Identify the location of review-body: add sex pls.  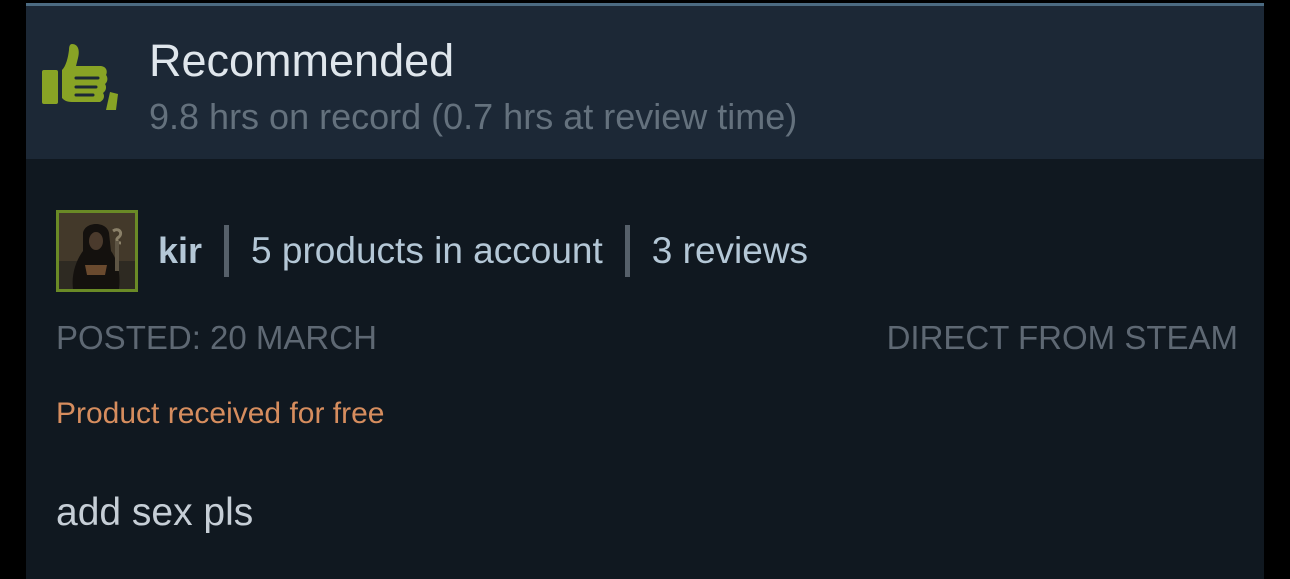
(155, 512).